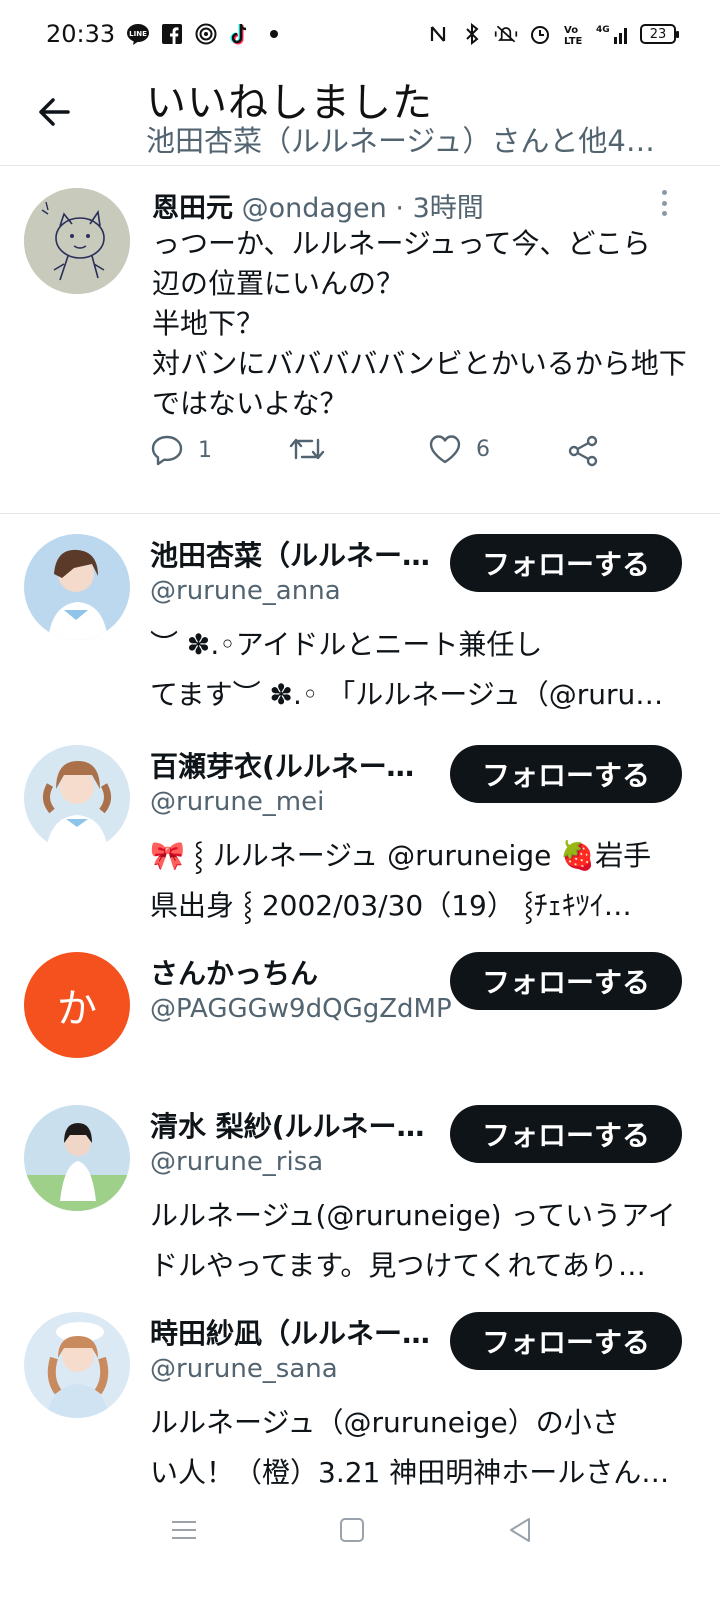  Describe the element at coordinates (613, 34) in the screenshot. I see `signal-4g-icon: 4G` at that location.